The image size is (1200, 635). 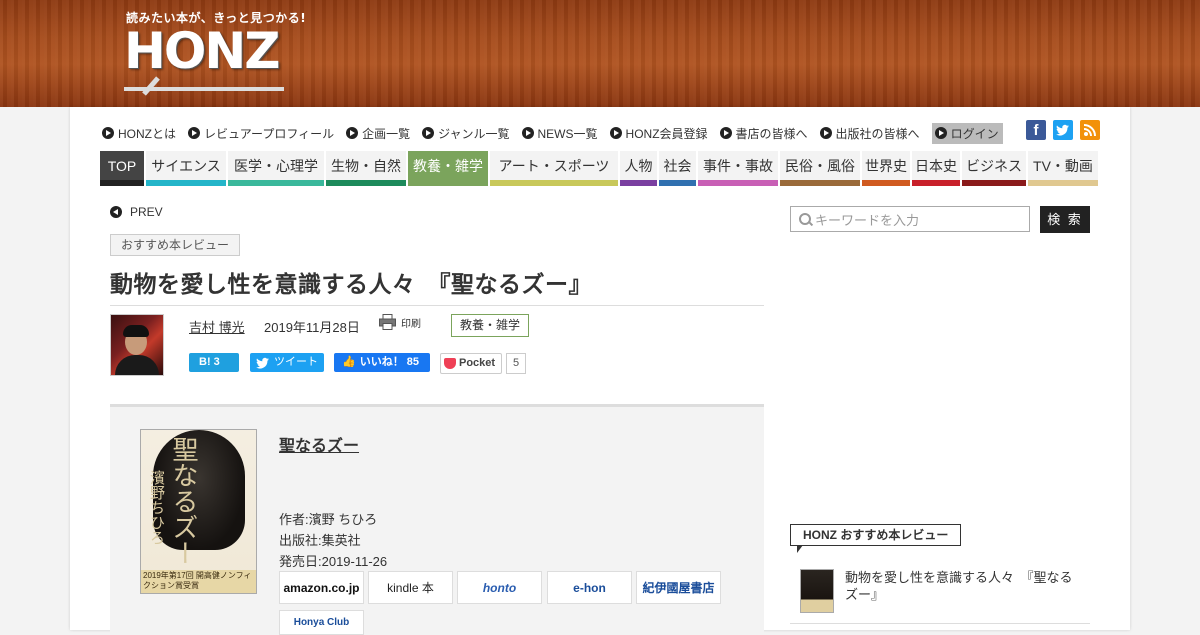 What do you see at coordinates (967, 133) in the screenshot?
I see `nav-login: ログイン` at bounding box center [967, 133].